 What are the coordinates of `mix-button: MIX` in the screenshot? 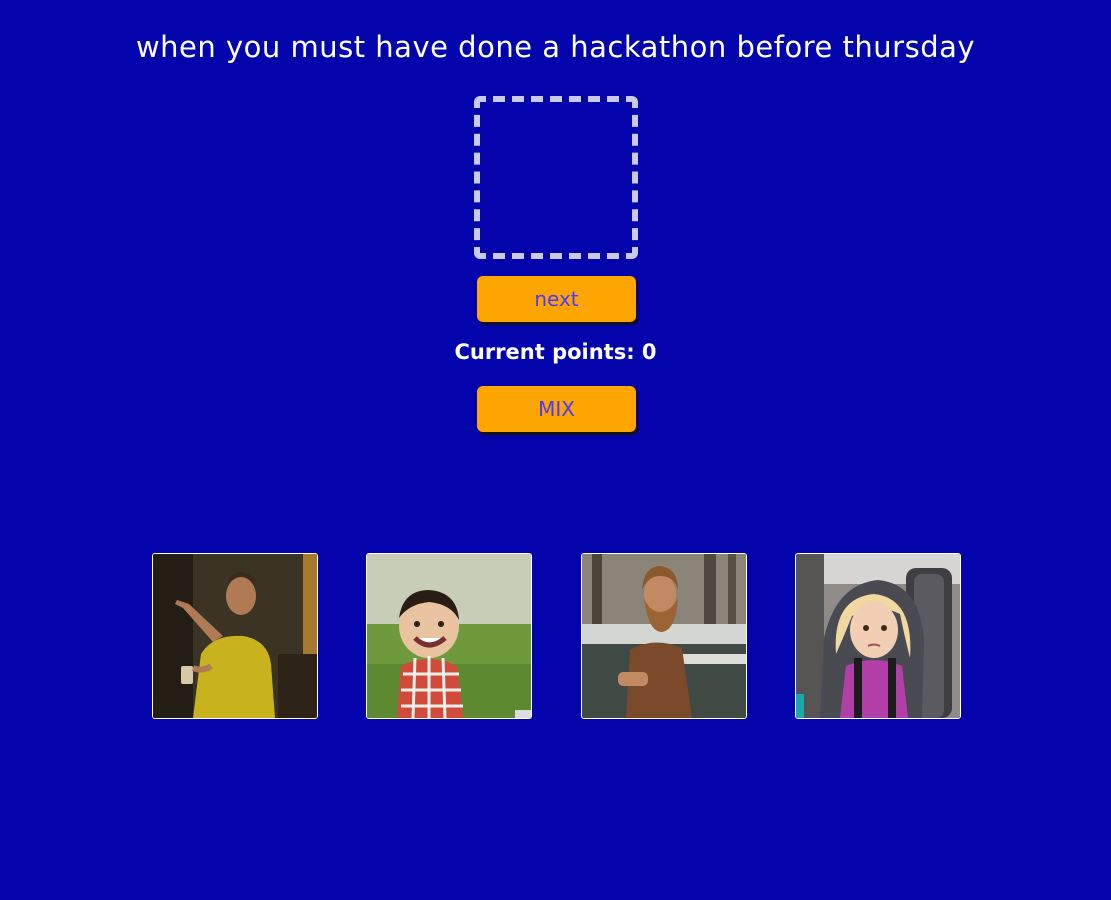 It's located at (556, 409).